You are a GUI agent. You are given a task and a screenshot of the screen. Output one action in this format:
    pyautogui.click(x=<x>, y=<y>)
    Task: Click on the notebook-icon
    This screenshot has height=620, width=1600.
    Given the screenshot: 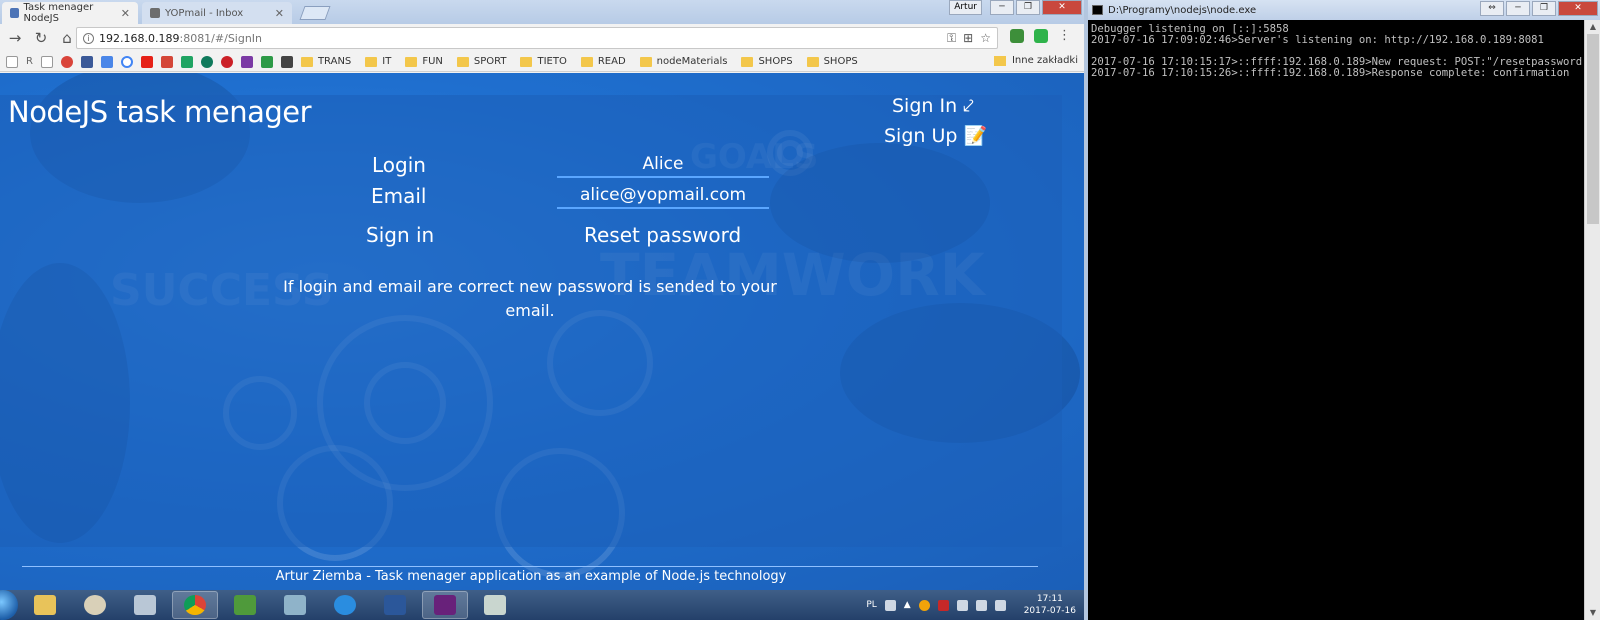 What is the action you would take?
    pyautogui.click(x=295, y=605)
    